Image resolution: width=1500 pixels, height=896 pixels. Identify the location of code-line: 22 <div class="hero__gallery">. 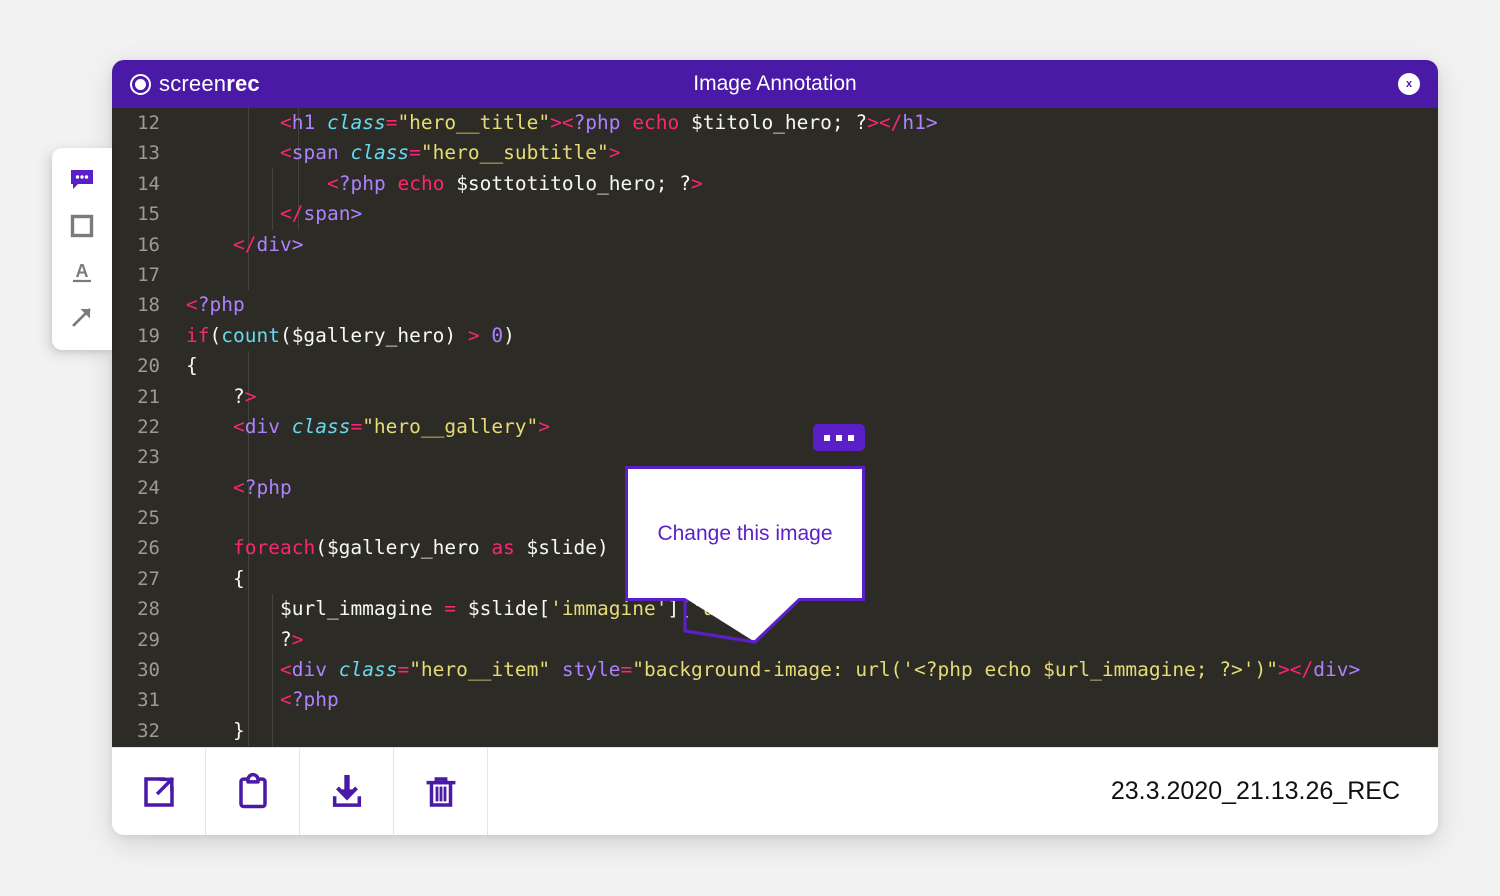
(775, 427).